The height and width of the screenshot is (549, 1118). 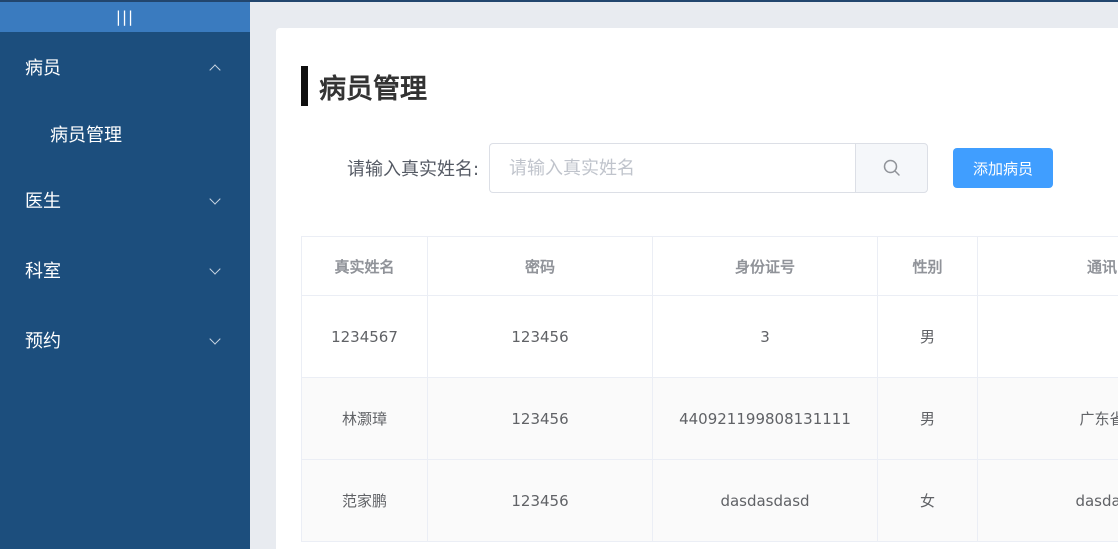 I want to click on table-cell: 3, so click(x=765, y=336).